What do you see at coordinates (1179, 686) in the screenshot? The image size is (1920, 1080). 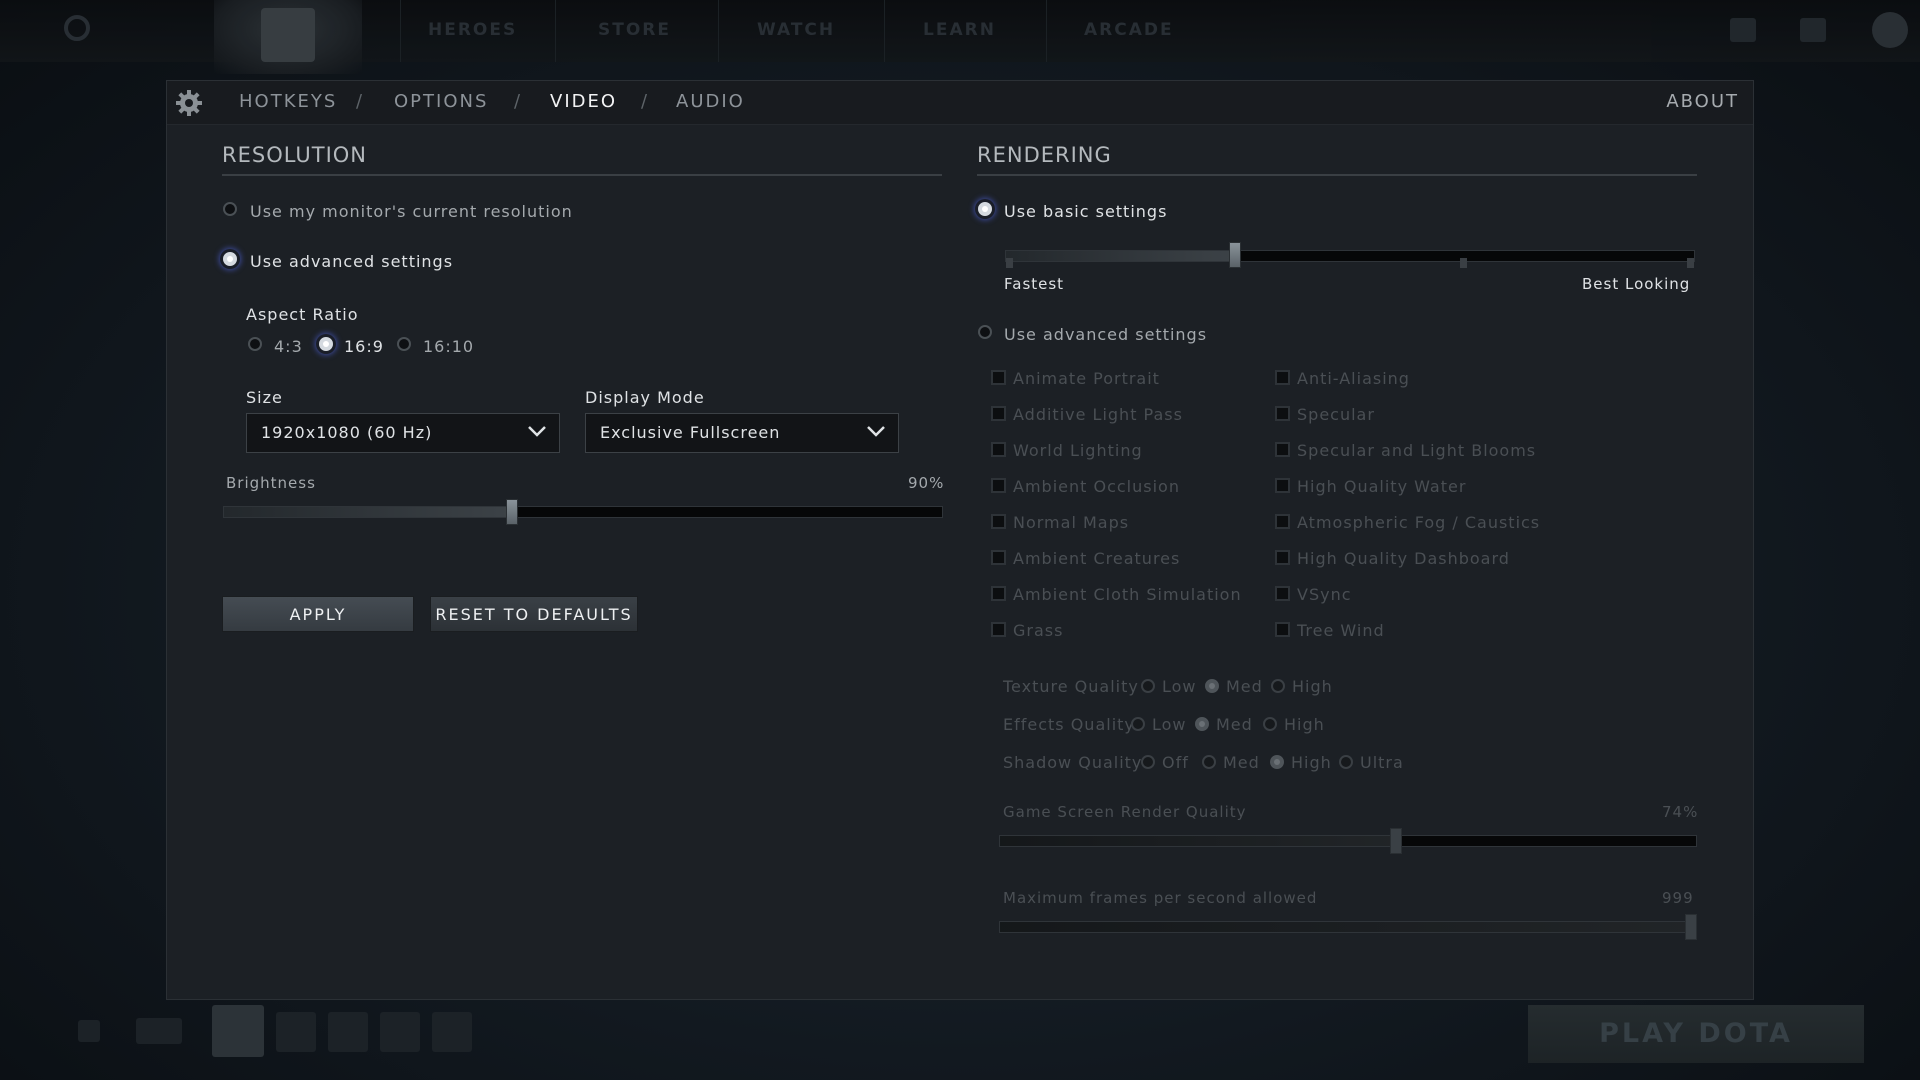 I see `texture-low-label: Low` at bounding box center [1179, 686].